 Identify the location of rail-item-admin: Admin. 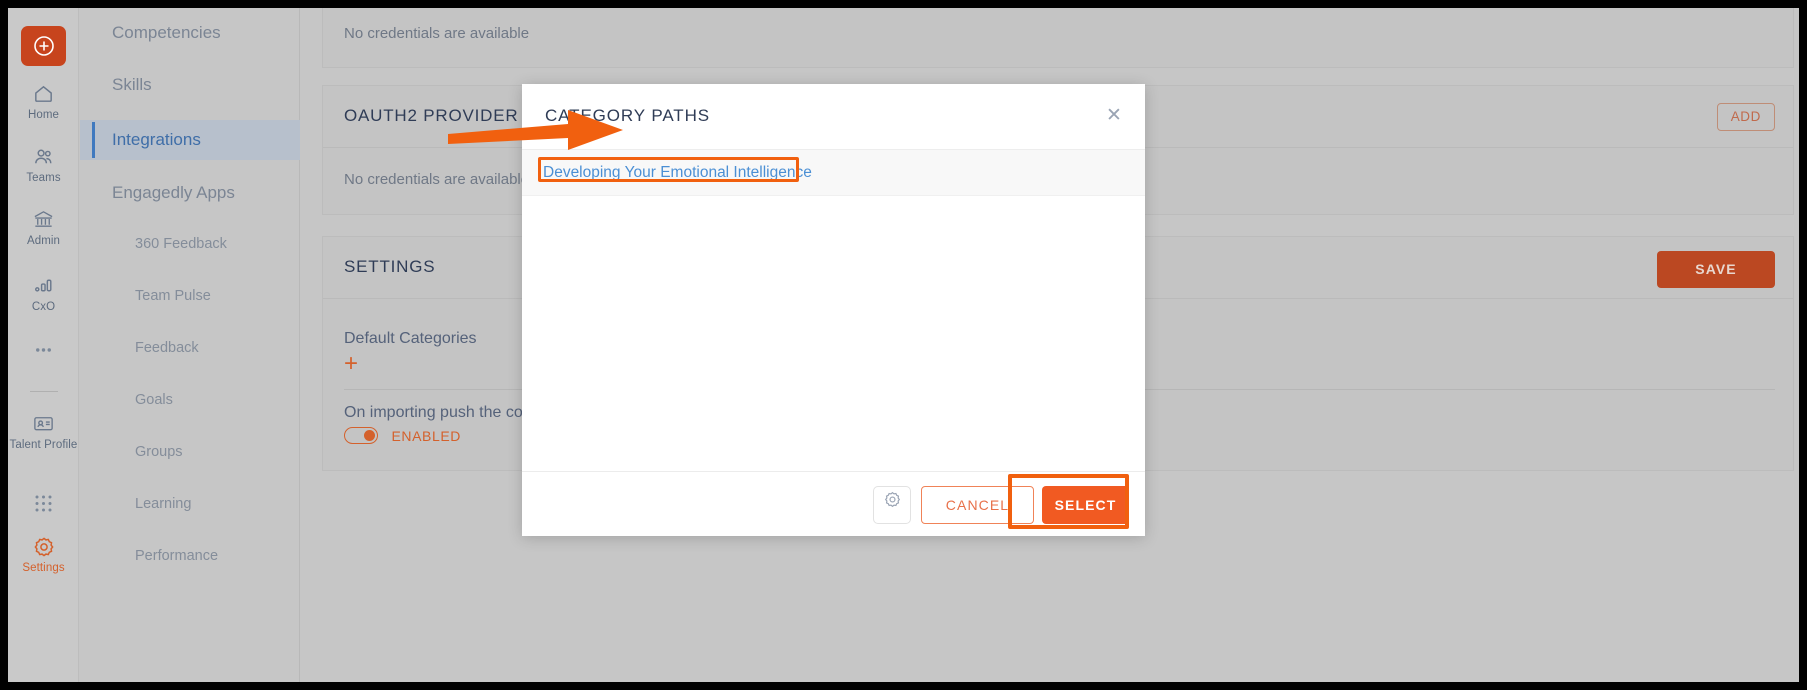
(43, 228).